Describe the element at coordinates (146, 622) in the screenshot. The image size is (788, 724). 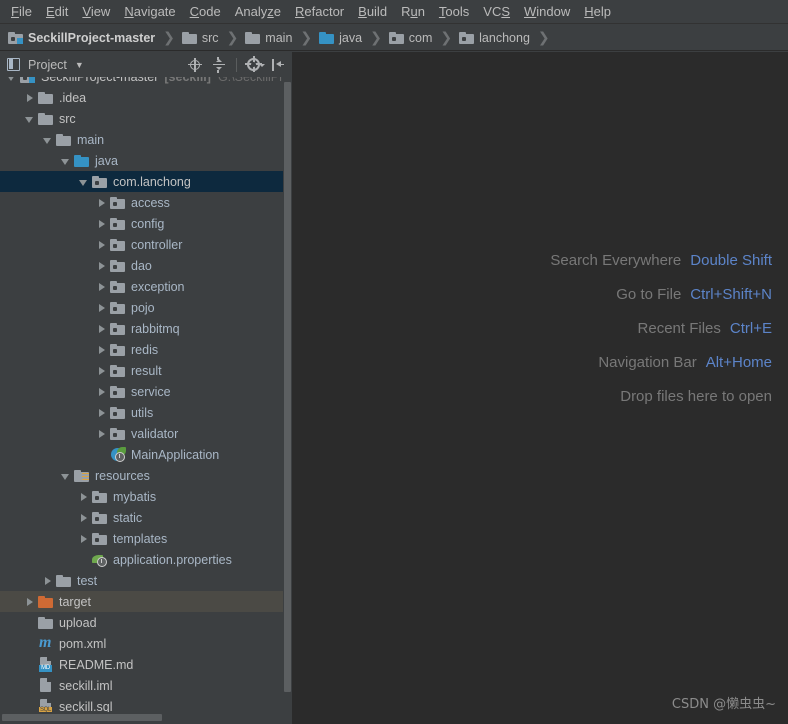
I see `tree-row: upload` at that location.